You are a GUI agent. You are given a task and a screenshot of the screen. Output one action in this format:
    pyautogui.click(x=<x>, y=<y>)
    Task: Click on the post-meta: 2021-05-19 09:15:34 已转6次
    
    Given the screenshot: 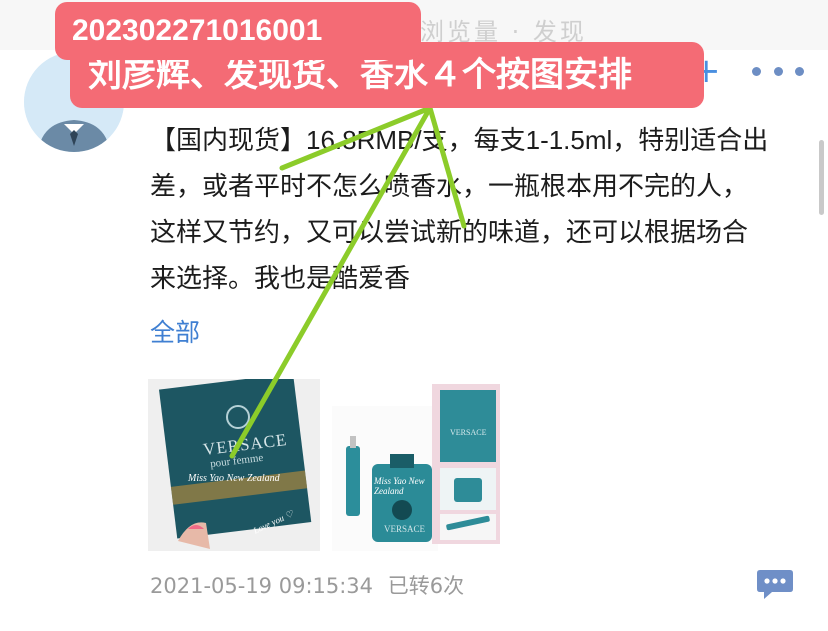 What is the action you would take?
    pyautogui.click(x=307, y=585)
    